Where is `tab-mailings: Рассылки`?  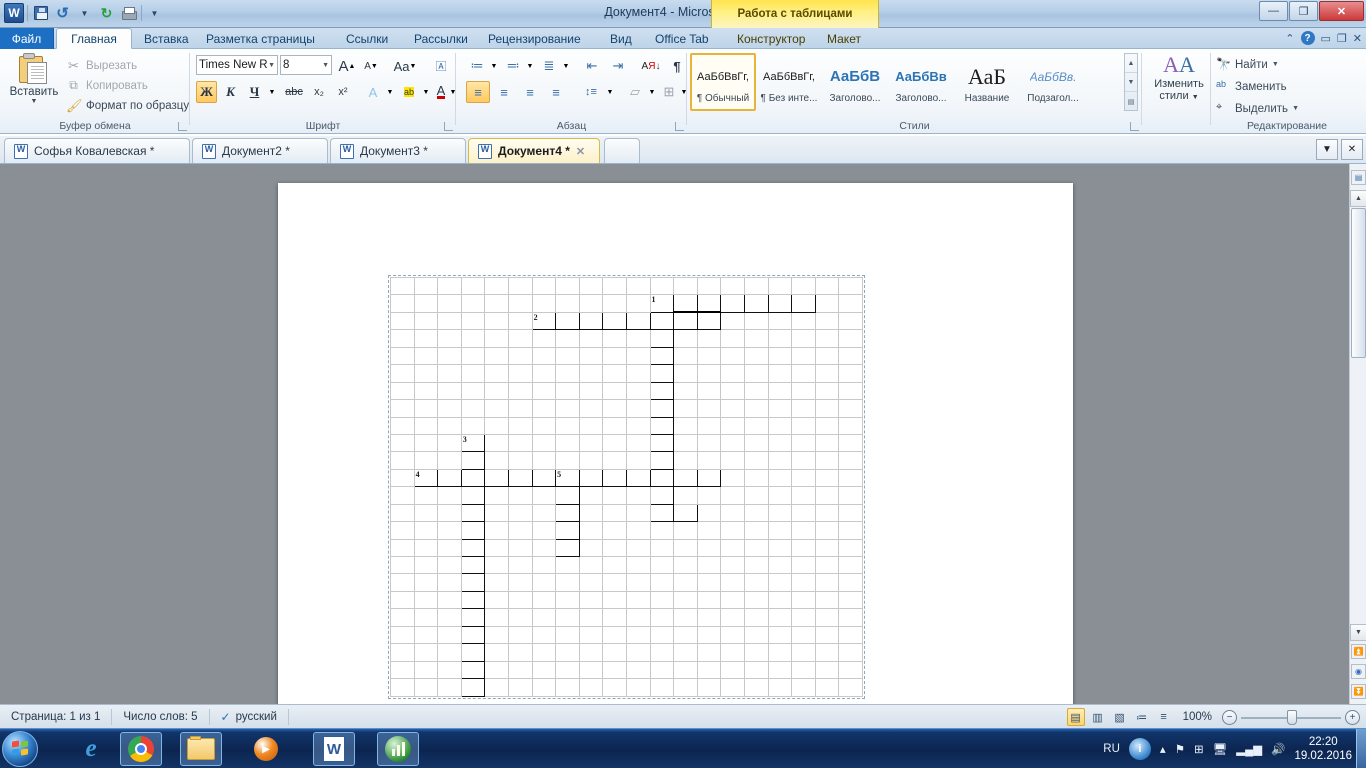
tab-mailings: Рассылки is located at coordinates (441, 38).